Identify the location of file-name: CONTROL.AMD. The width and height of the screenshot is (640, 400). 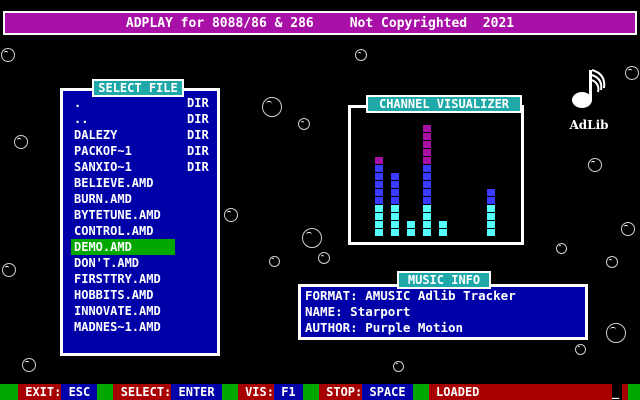
(114, 231).